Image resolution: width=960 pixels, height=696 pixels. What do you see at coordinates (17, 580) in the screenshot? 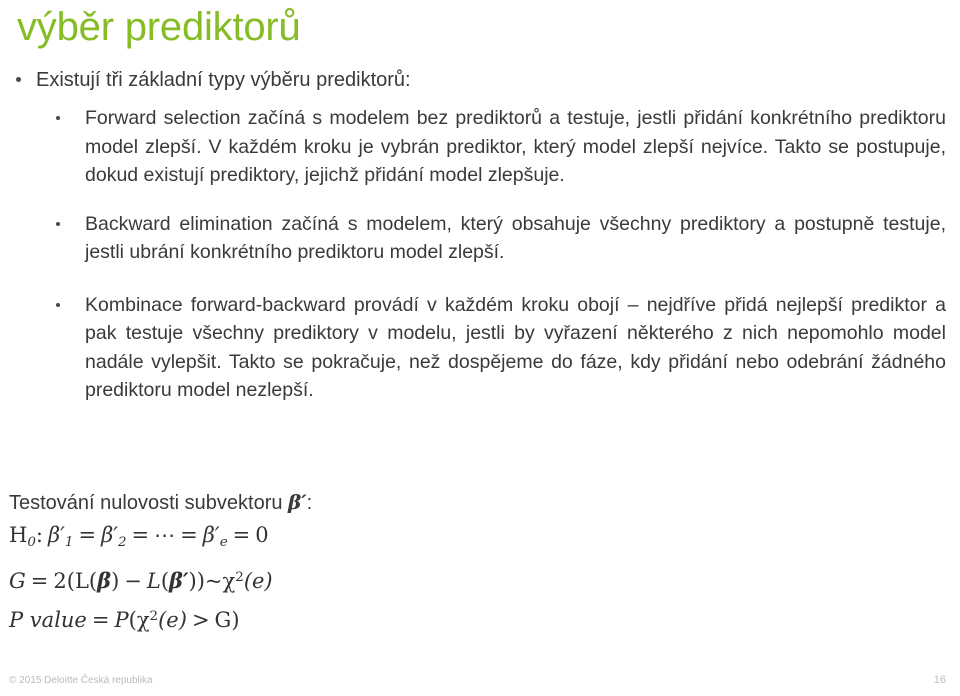
I see `eq2-g: G` at bounding box center [17, 580].